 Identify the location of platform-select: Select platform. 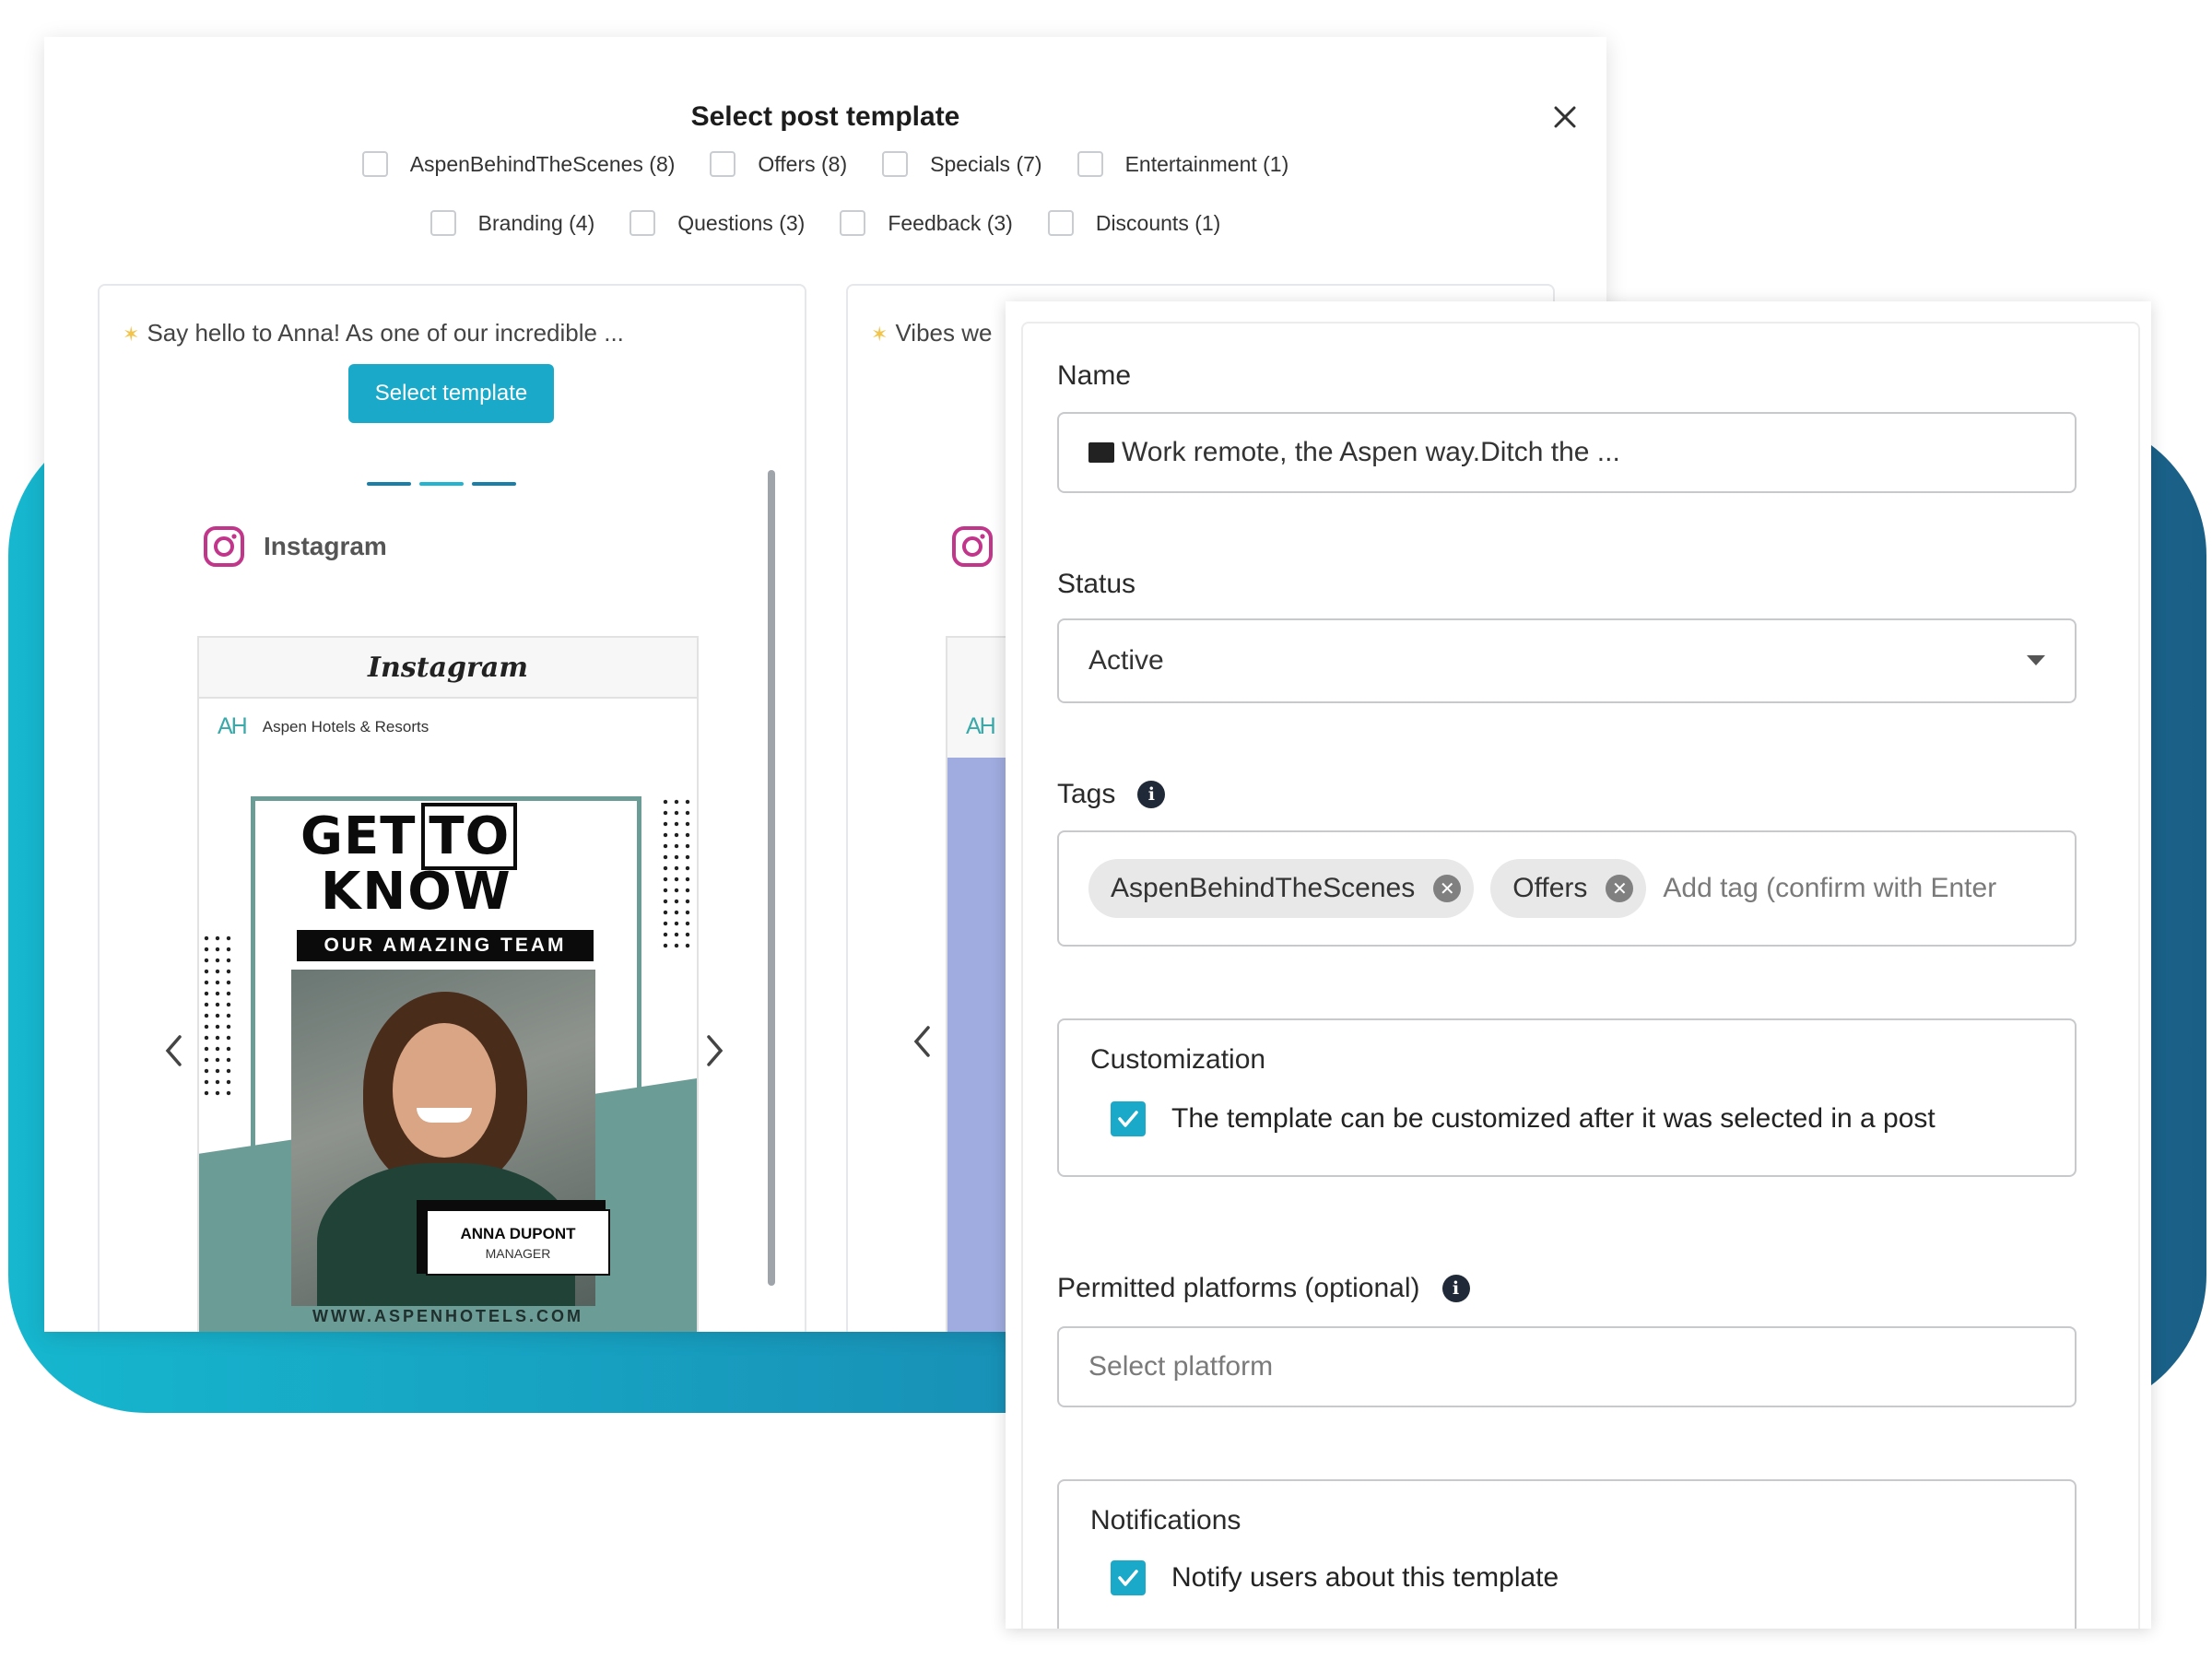
(1567, 1366).